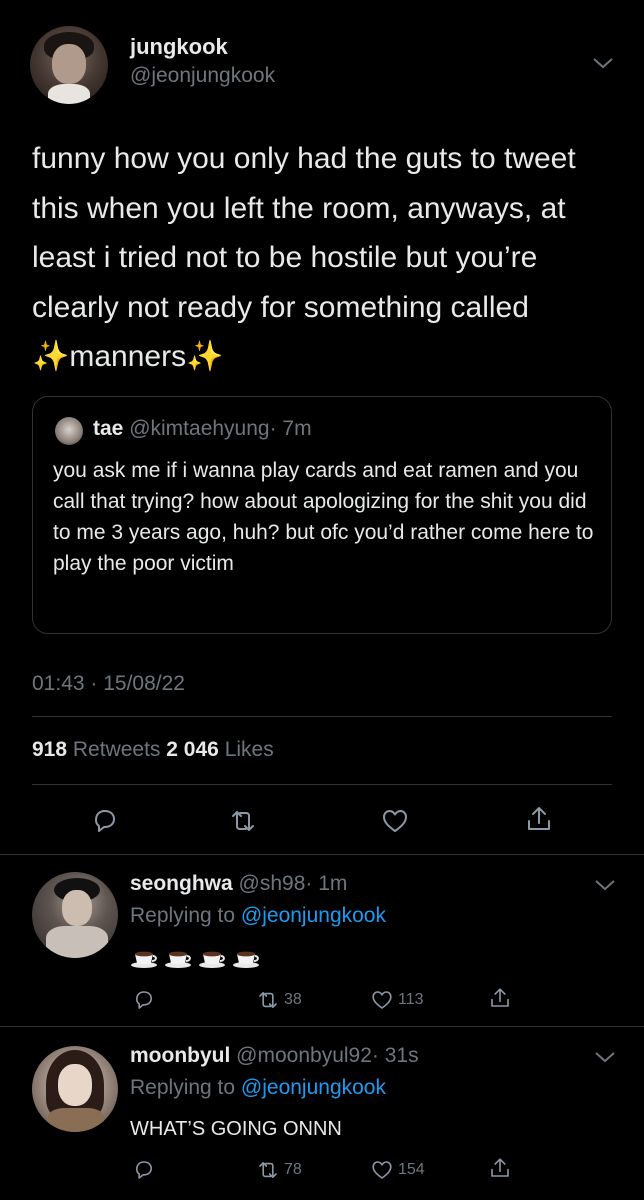  I want to click on reply-author-handle: @moonbyul92, so click(304, 1055).